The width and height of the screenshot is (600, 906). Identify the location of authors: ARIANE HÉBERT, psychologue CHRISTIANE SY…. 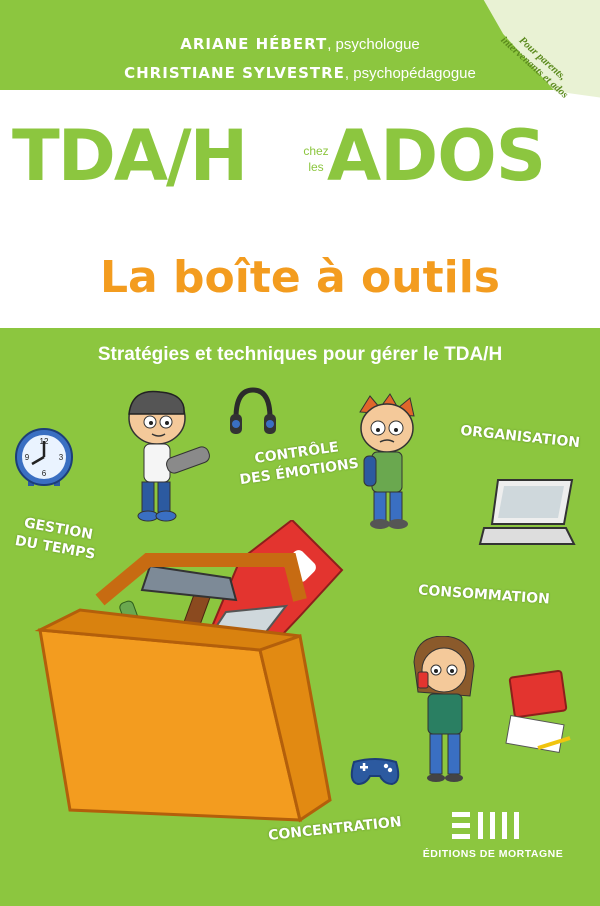
(300, 59).